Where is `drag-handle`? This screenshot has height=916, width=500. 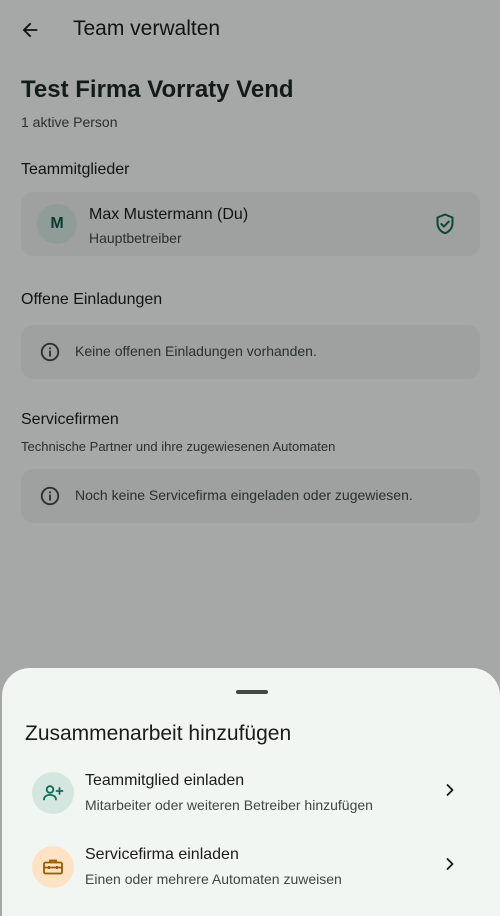
drag-handle is located at coordinates (252, 692).